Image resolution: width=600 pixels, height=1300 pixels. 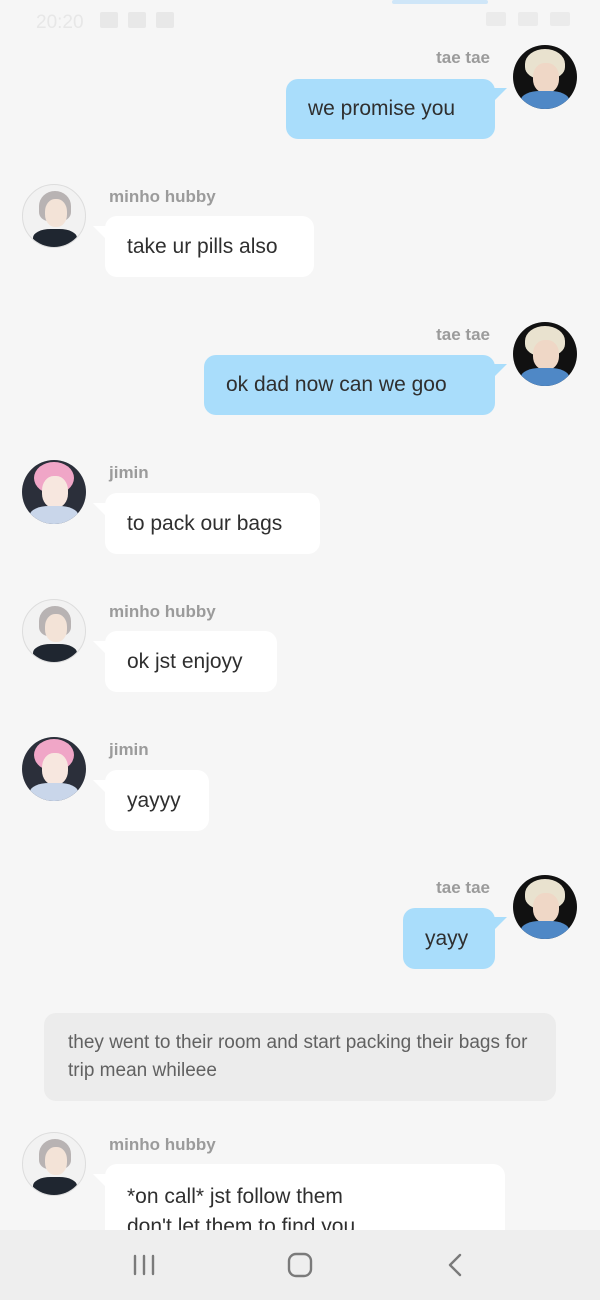 I want to click on status-time: 20:20, so click(x=60, y=22).